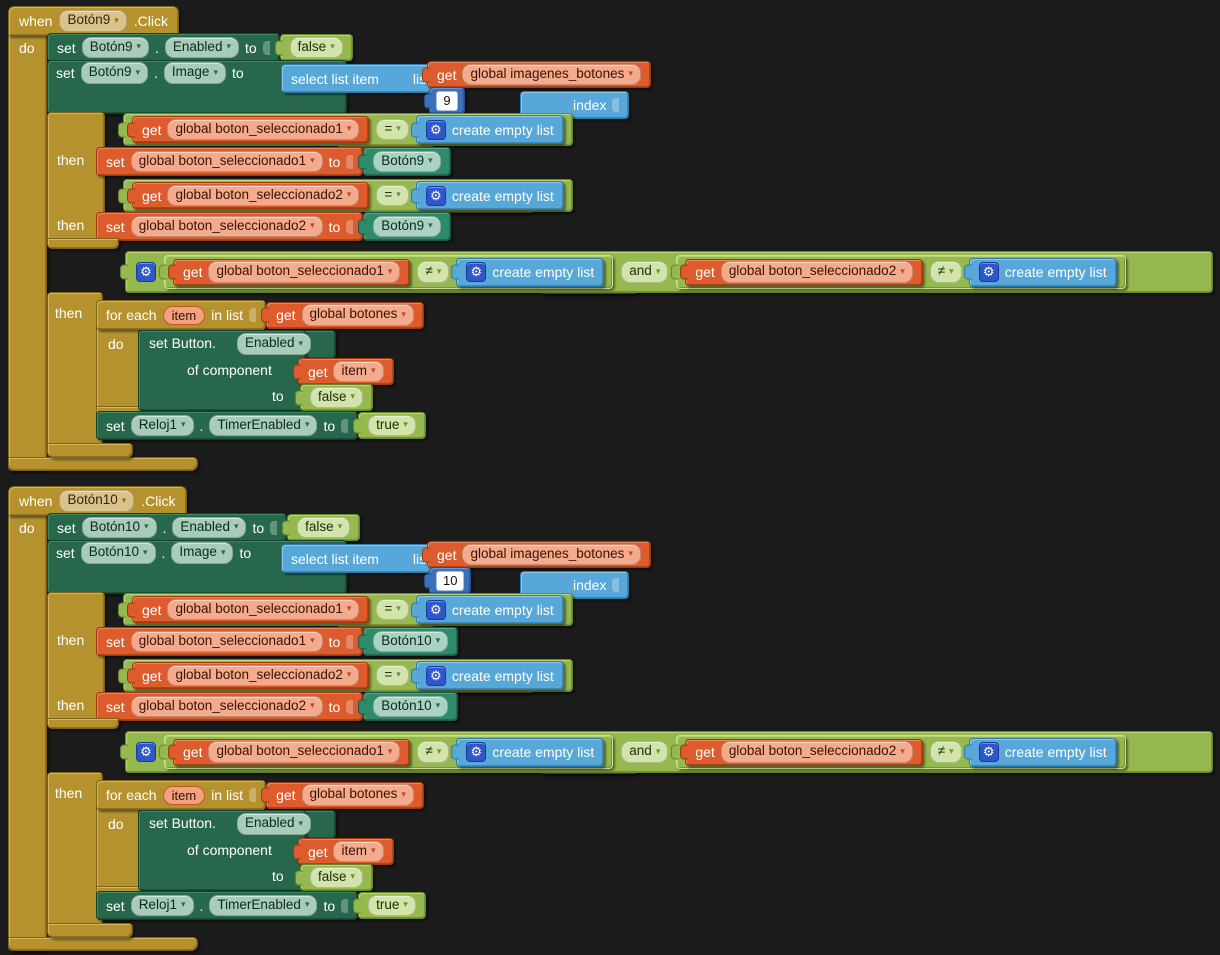  Describe the element at coordinates (162, 905) in the screenshot. I see `component-dropdown: Reloj1 ▾` at that location.